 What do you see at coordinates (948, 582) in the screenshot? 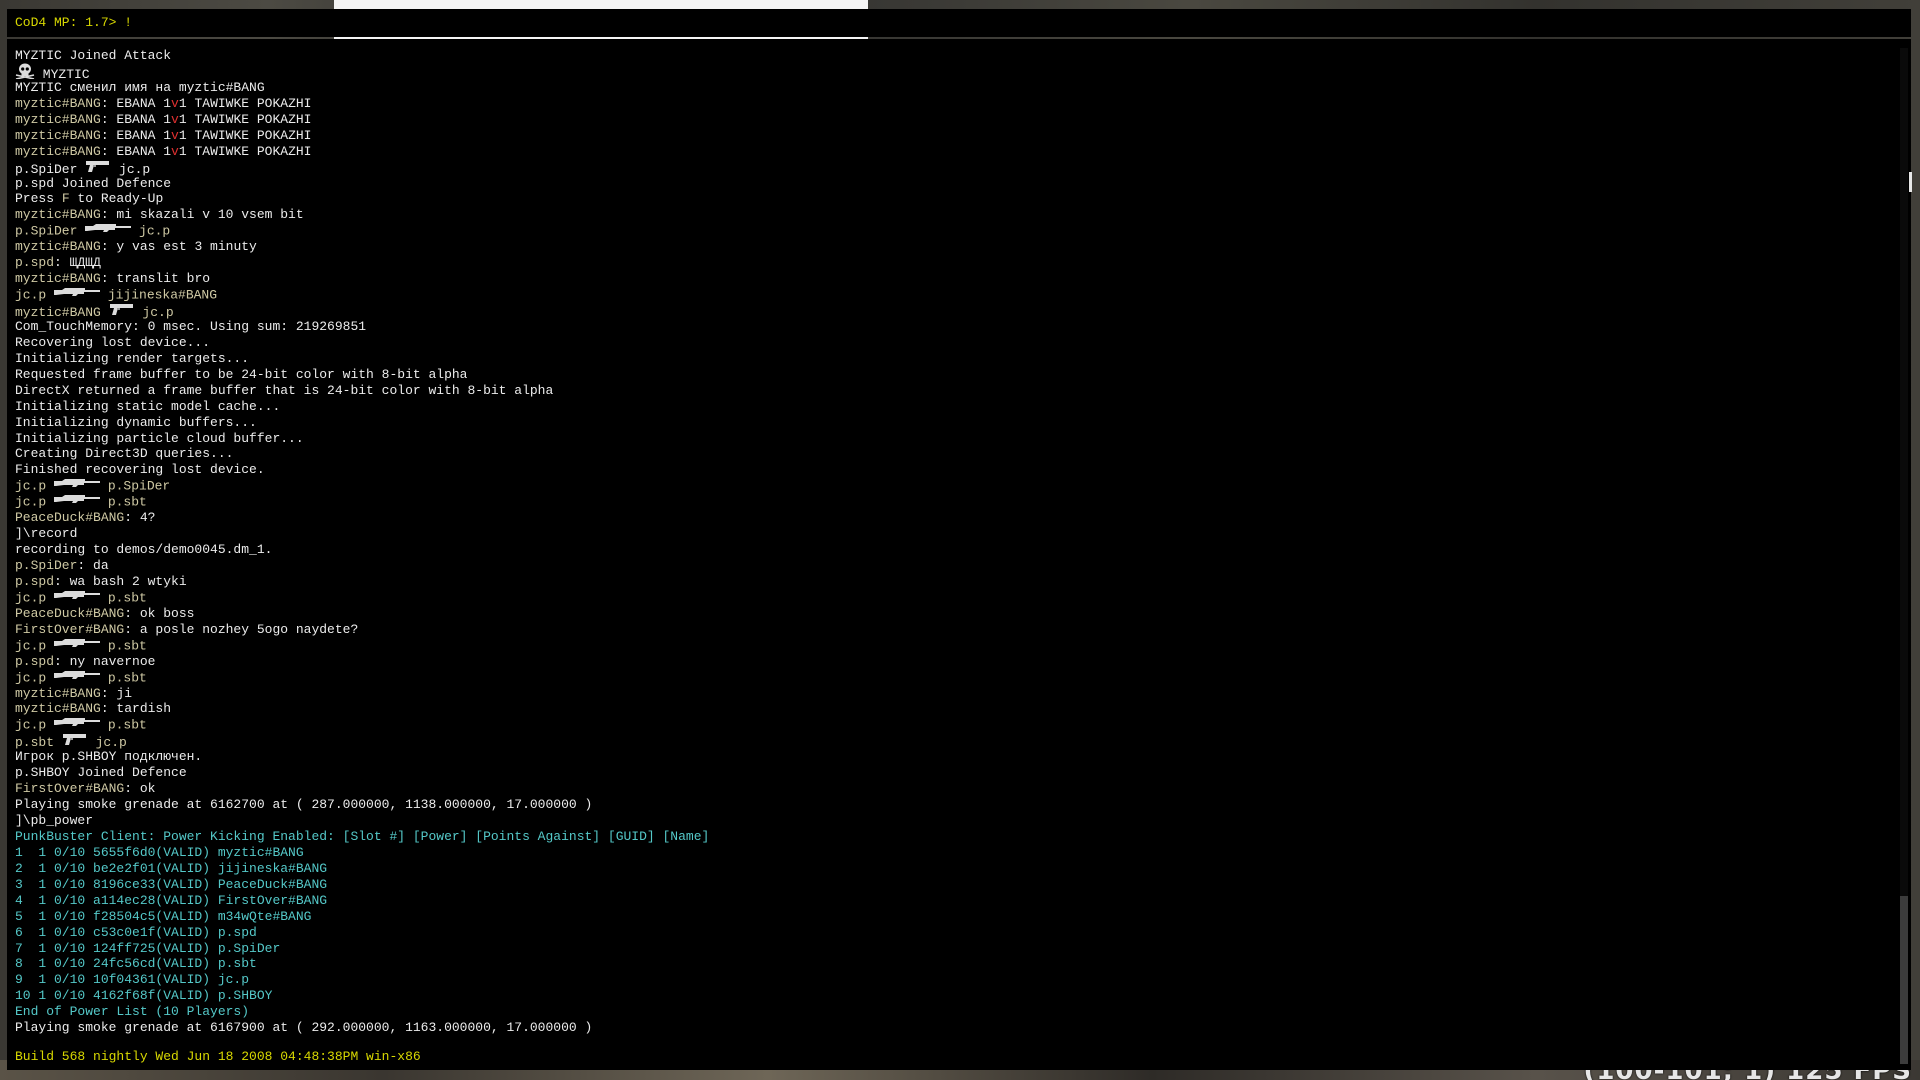
I see `console-line: p.spd: wa bash 2 wtyki` at bounding box center [948, 582].